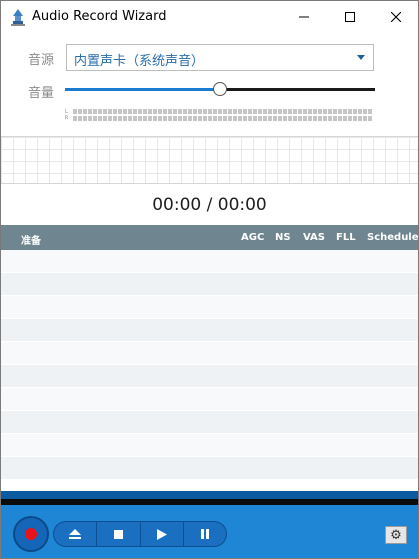 The height and width of the screenshot is (559, 419). I want to click on progress-track, so click(209, 495).